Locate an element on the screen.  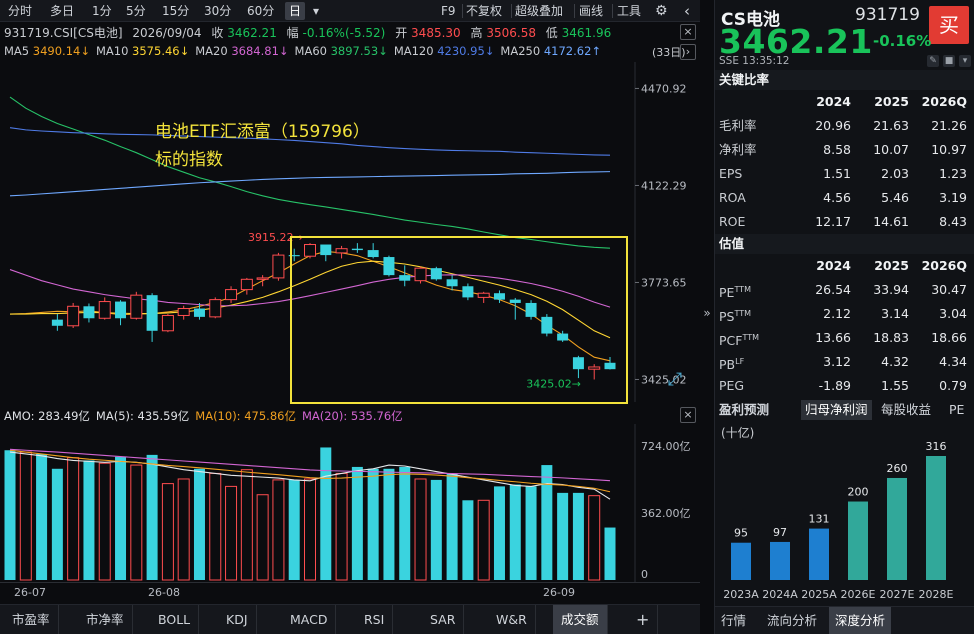
metric-name: ROA is located at coordinates (732, 197).